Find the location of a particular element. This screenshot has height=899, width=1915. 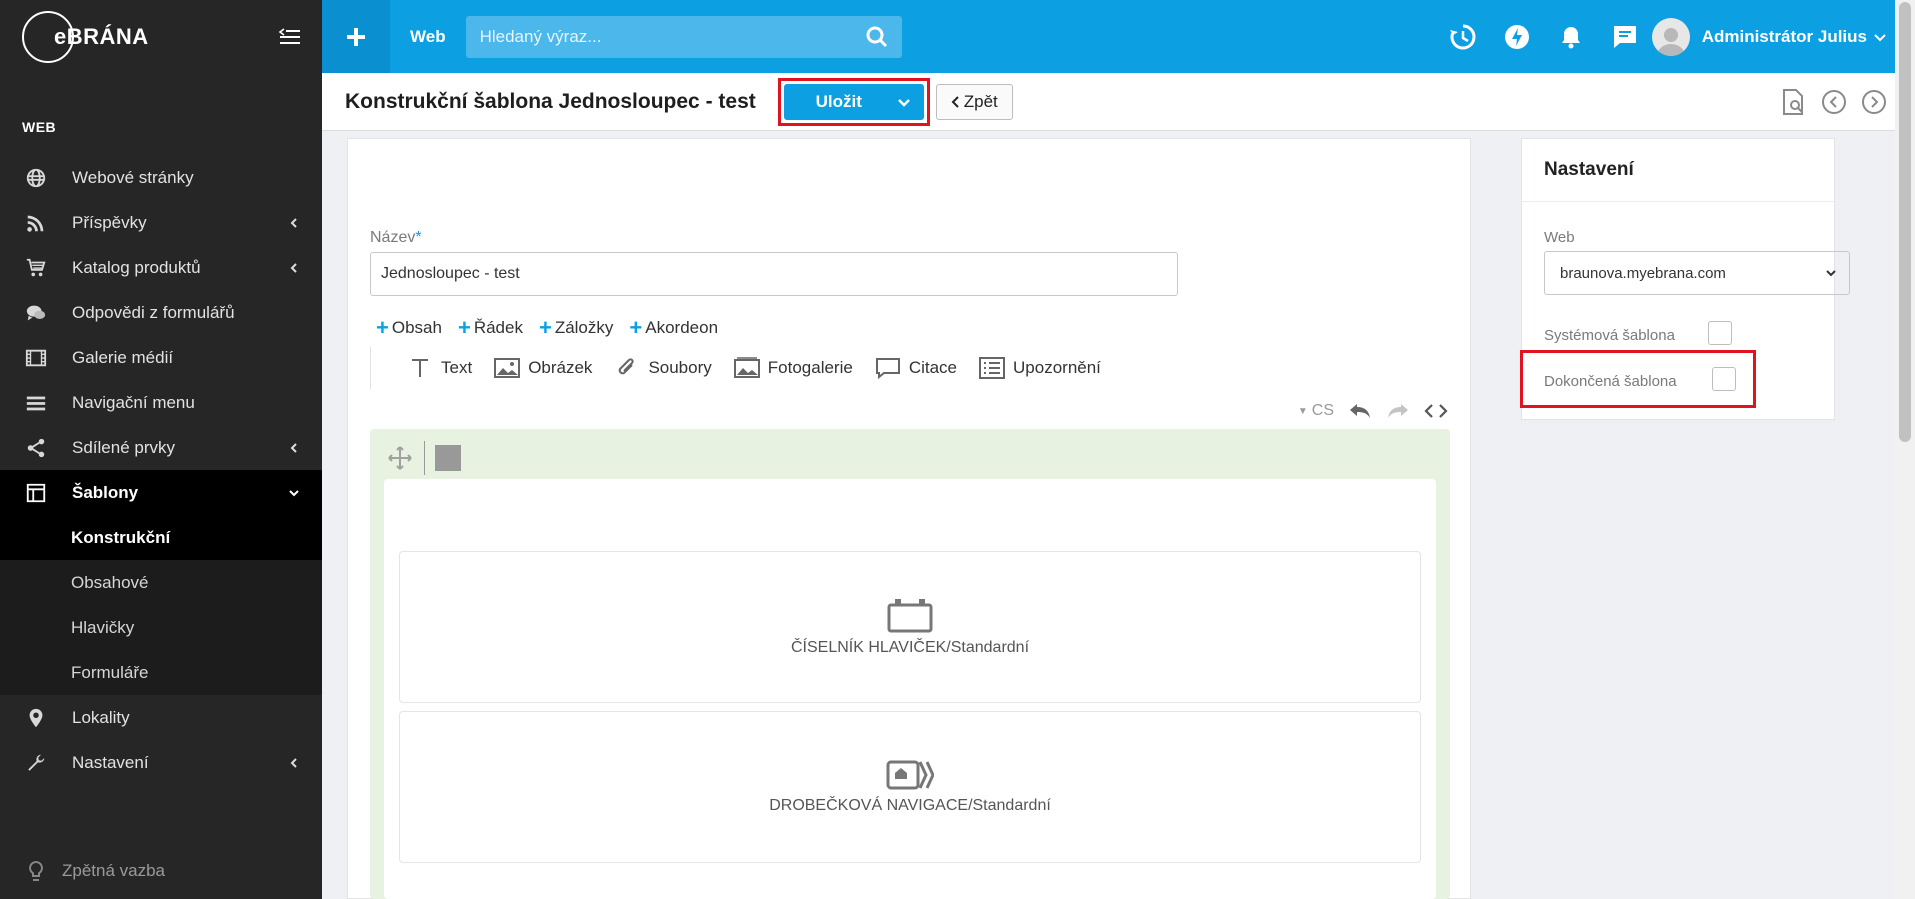

name-label: Název* is located at coordinates (396, 237).